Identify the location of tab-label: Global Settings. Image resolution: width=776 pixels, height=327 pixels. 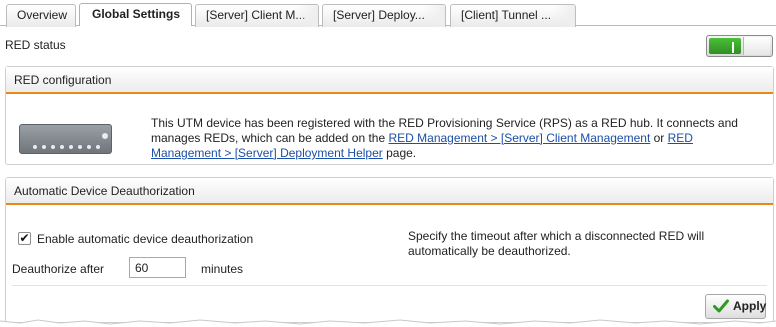
(136, 14).